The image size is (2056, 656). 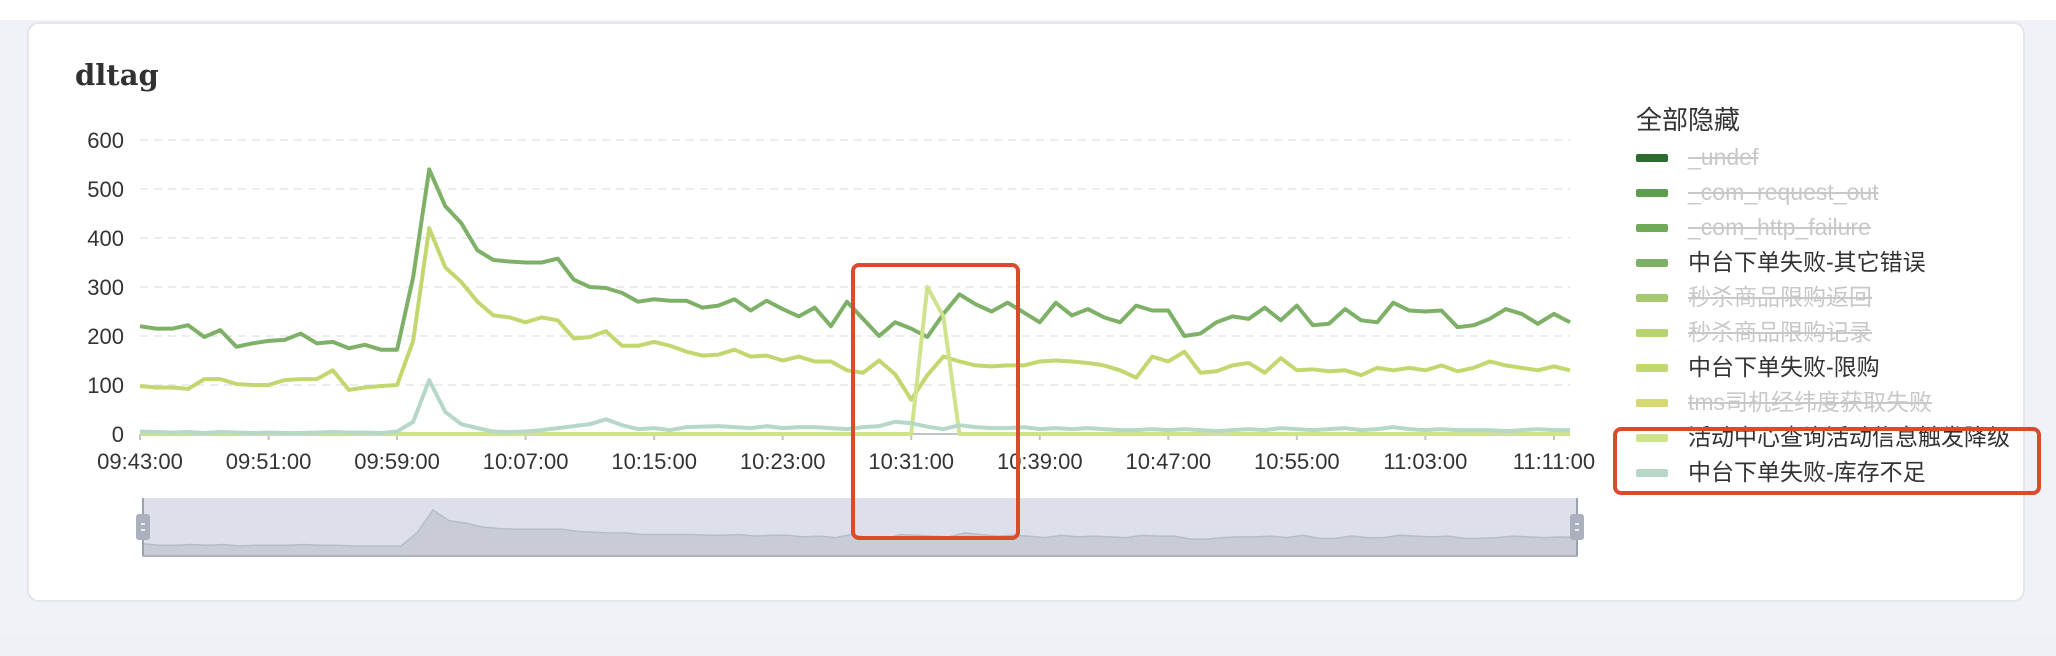 I want to click on x-tick-label: 10:31:00, so click(x=911, y=461).